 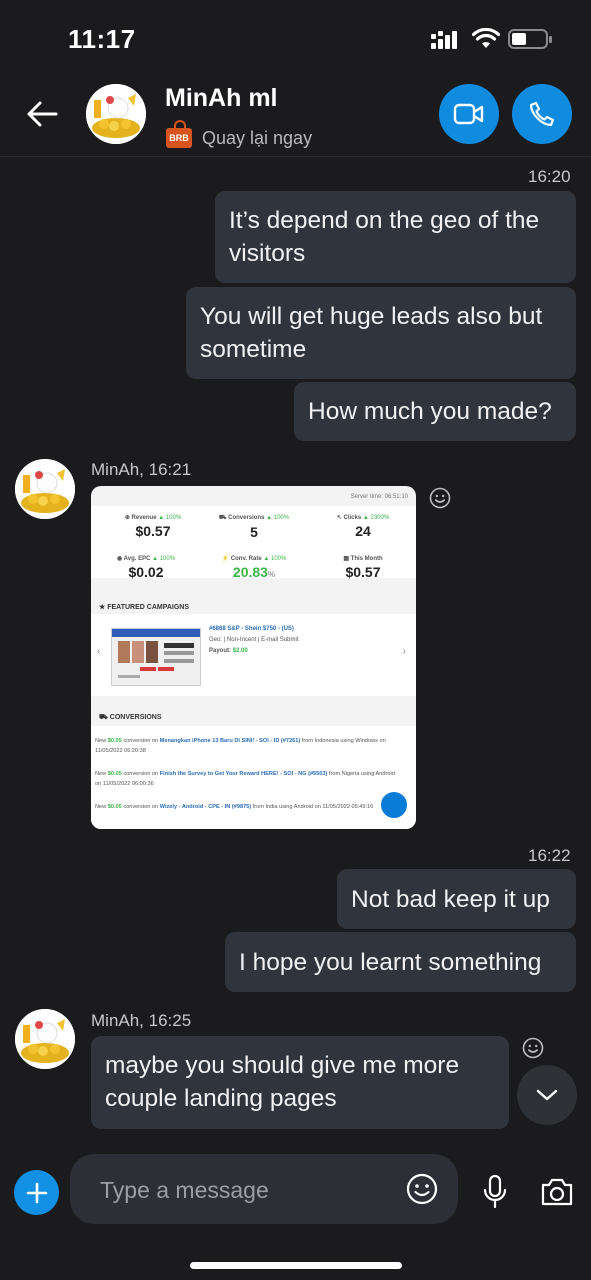 I want to click on voice-message-button, so click(x=495, y=1192).